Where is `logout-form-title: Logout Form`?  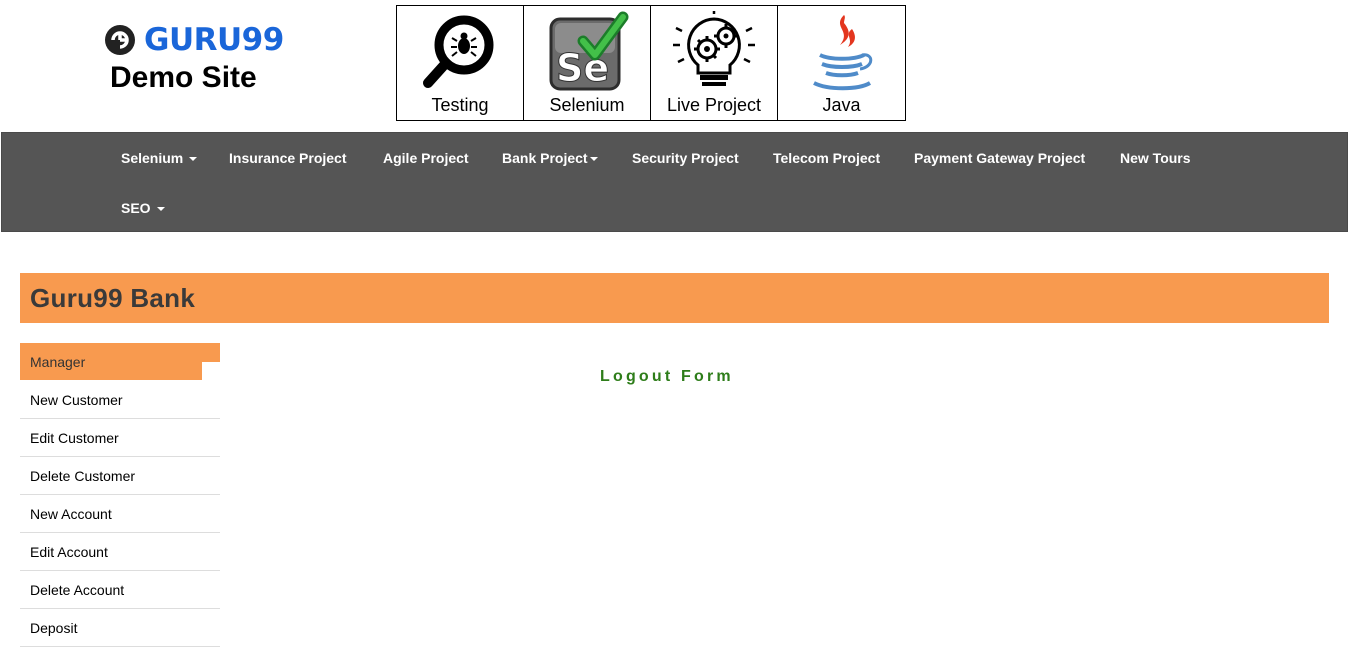 logout-form-title: Logout Form is located at coordinates (667, 376).